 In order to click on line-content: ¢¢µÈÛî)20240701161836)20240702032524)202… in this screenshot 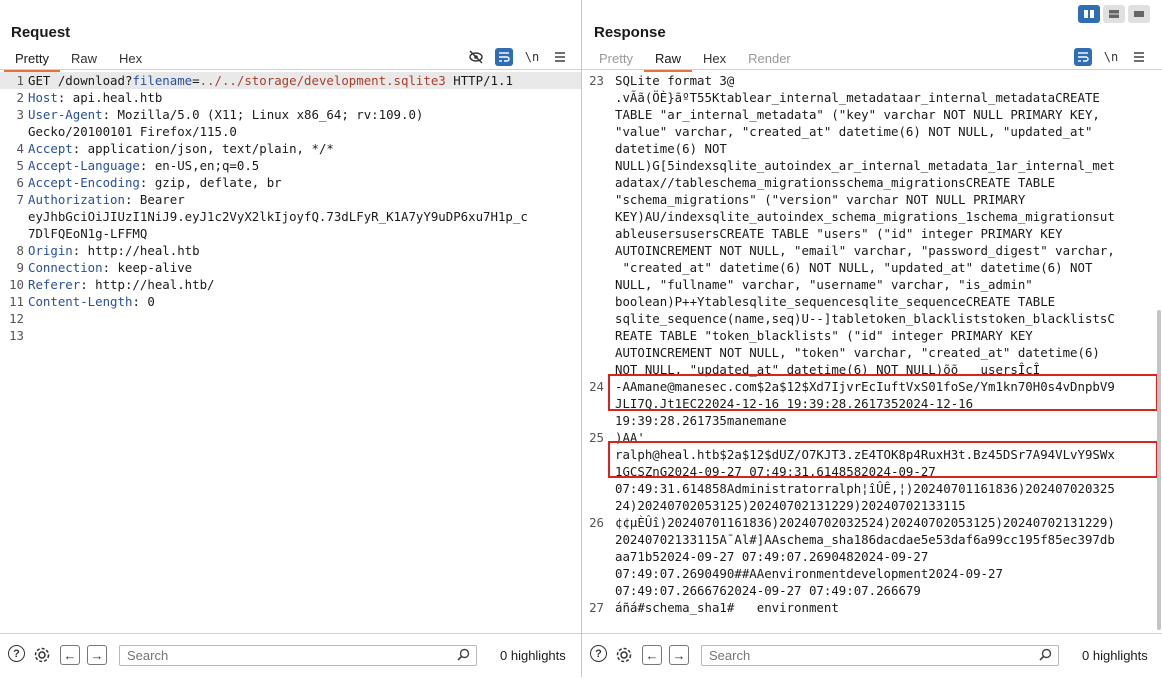, I will do `click(865, 522)`.